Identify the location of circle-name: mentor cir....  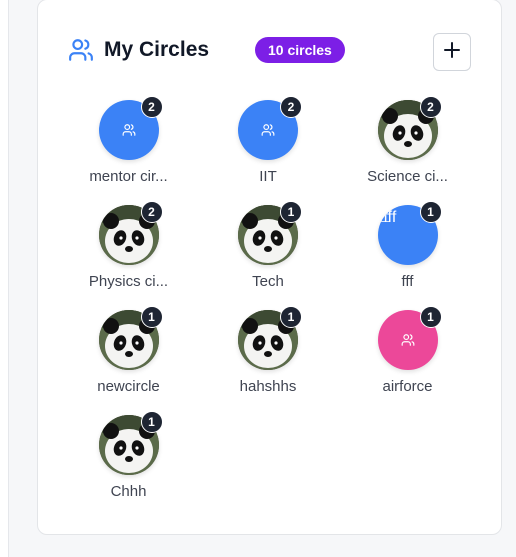
(128, 176).